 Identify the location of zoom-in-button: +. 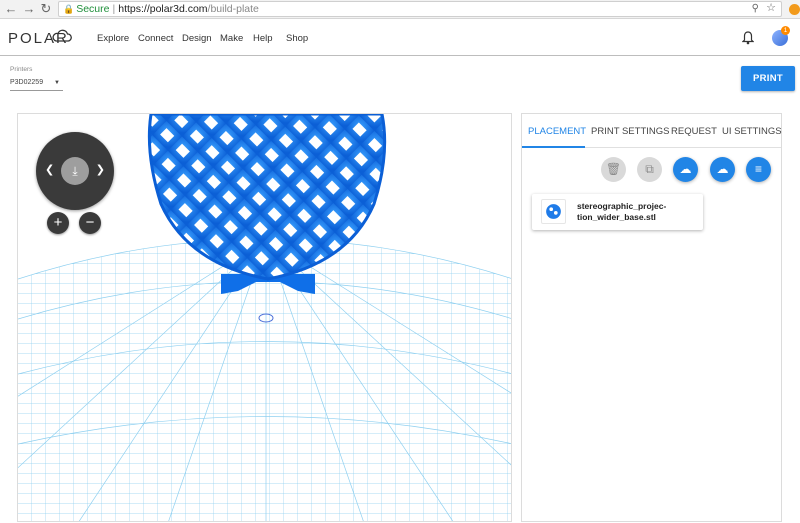
(58, 223).